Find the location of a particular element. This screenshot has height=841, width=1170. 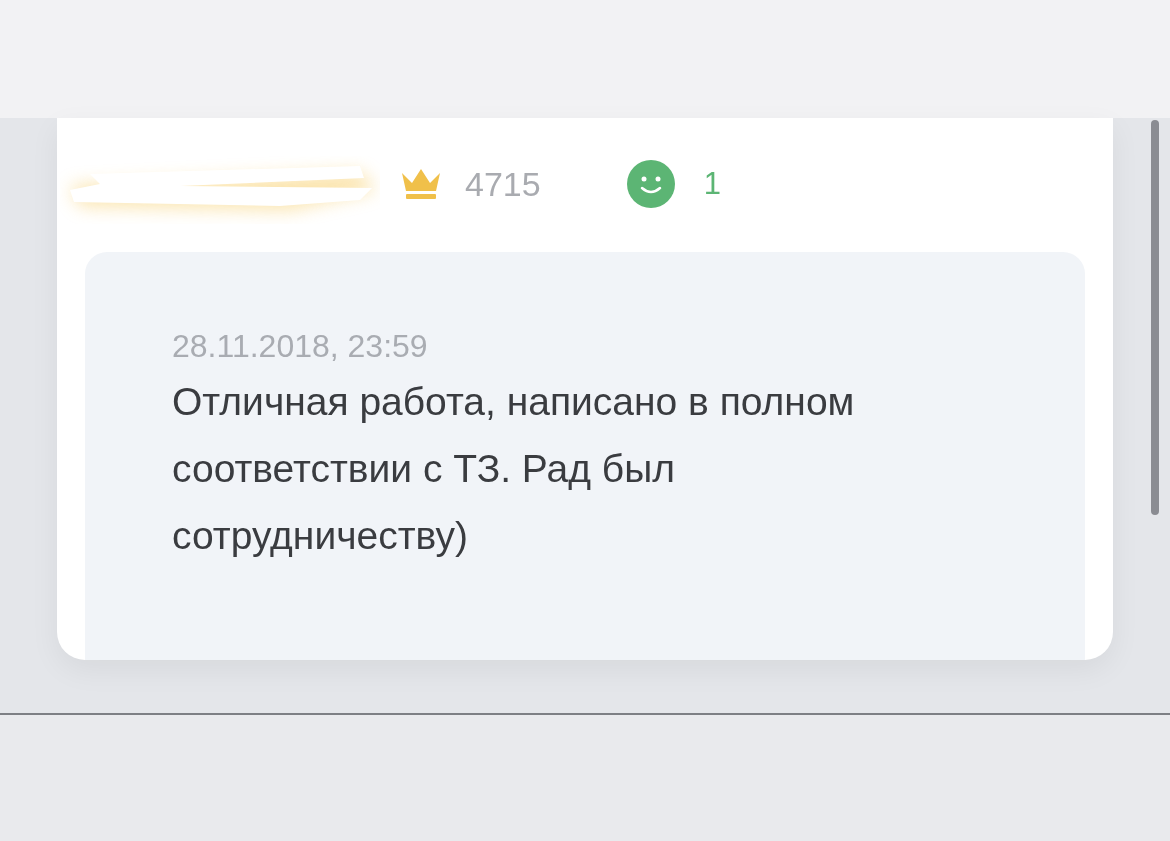

crown-icon is located at coordinates (421, 184).